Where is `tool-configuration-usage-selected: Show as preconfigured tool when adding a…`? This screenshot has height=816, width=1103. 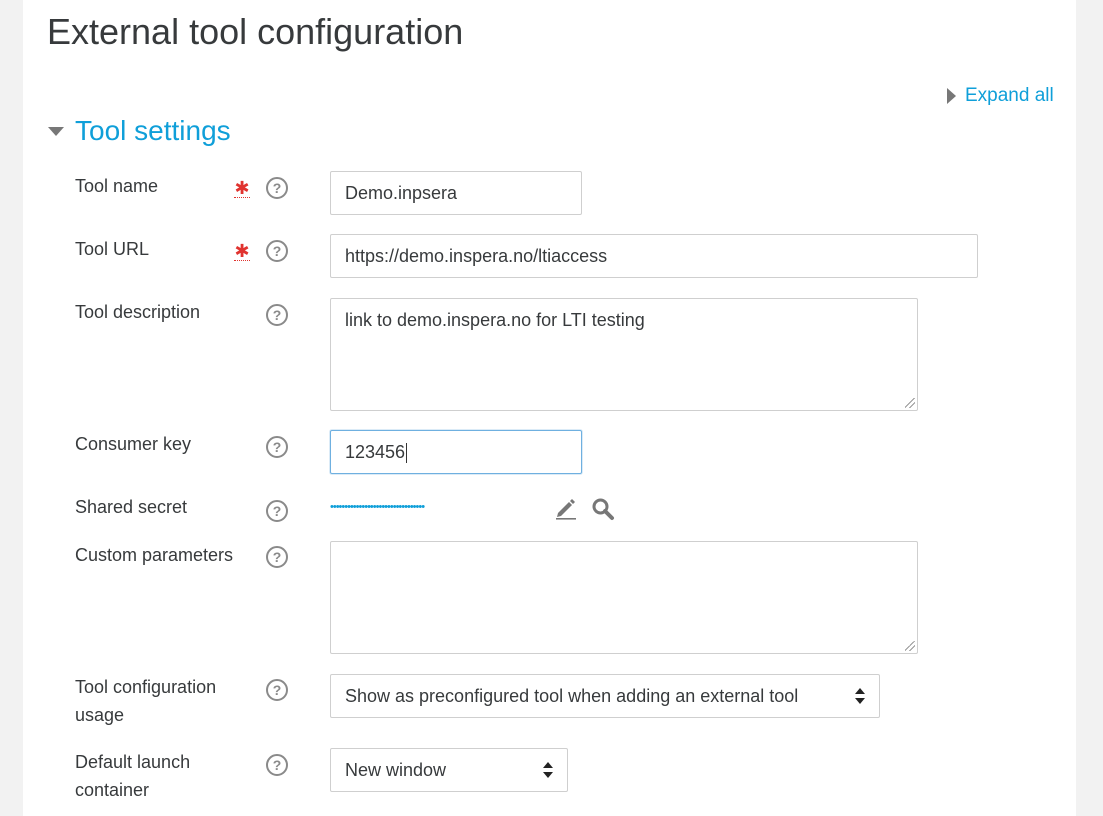 tool-configuration-usage-selected: Show as preconfigured tool when adding a… is located at coordinates (572, 696).